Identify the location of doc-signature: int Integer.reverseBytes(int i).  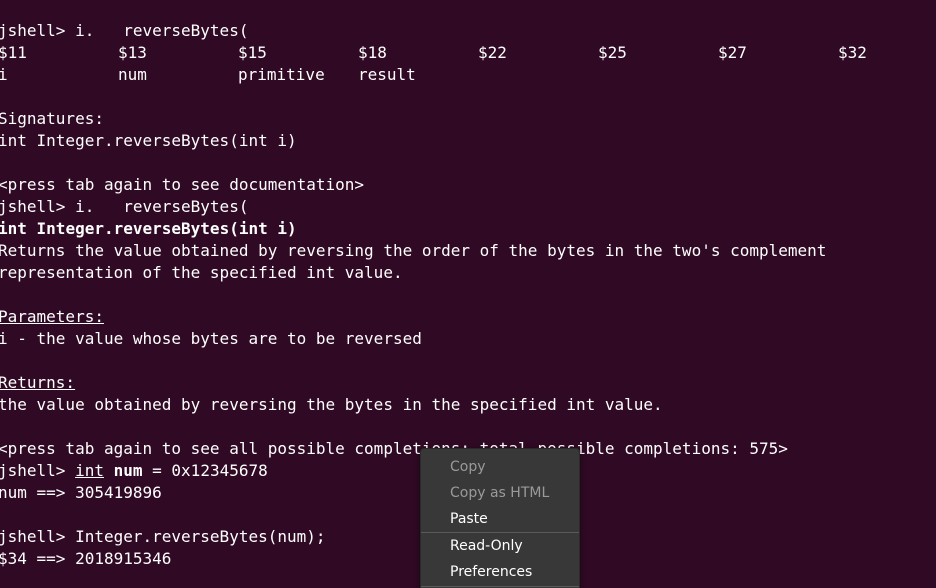
(148, 229).